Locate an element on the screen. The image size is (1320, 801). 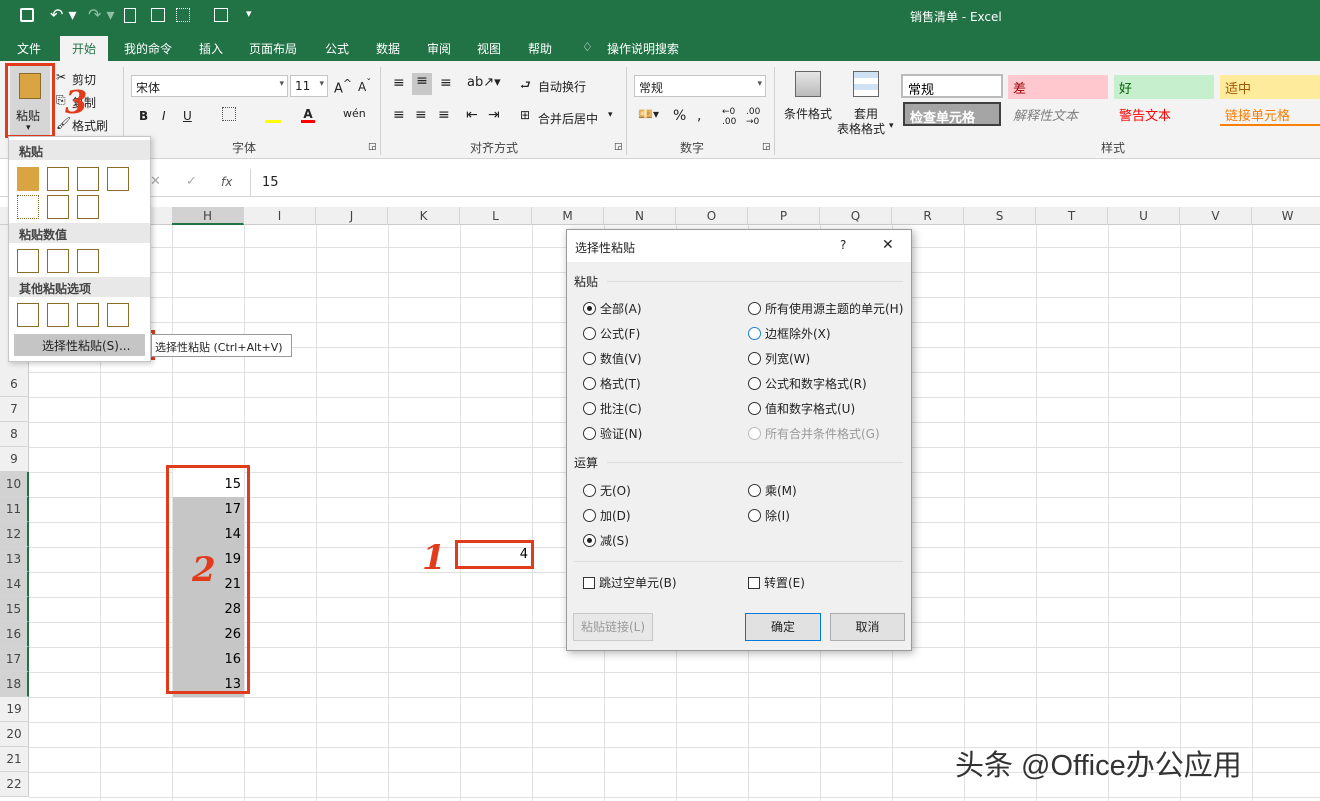
merge-center-button: 合并后居中 is located at coordinates (568, 118).